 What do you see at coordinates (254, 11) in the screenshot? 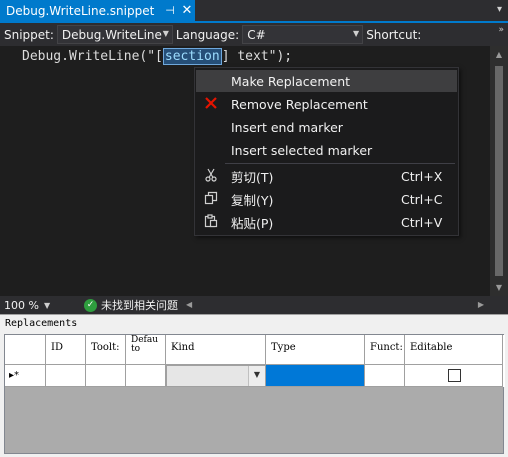
I see `document-tab-strip: Debug.WriteLine.snippet ⊣ ✕ ▾` at bounding box center [254, 11].